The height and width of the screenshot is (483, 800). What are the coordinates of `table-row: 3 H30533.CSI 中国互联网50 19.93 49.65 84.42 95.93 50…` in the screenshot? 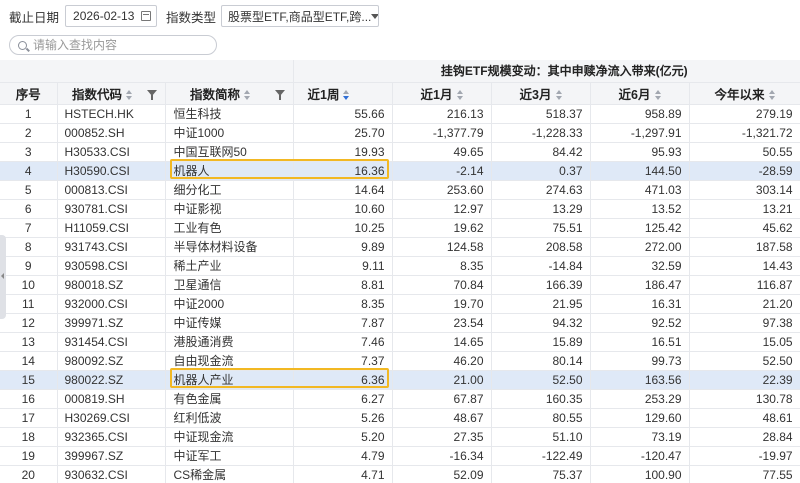 It's located at (400, 152).